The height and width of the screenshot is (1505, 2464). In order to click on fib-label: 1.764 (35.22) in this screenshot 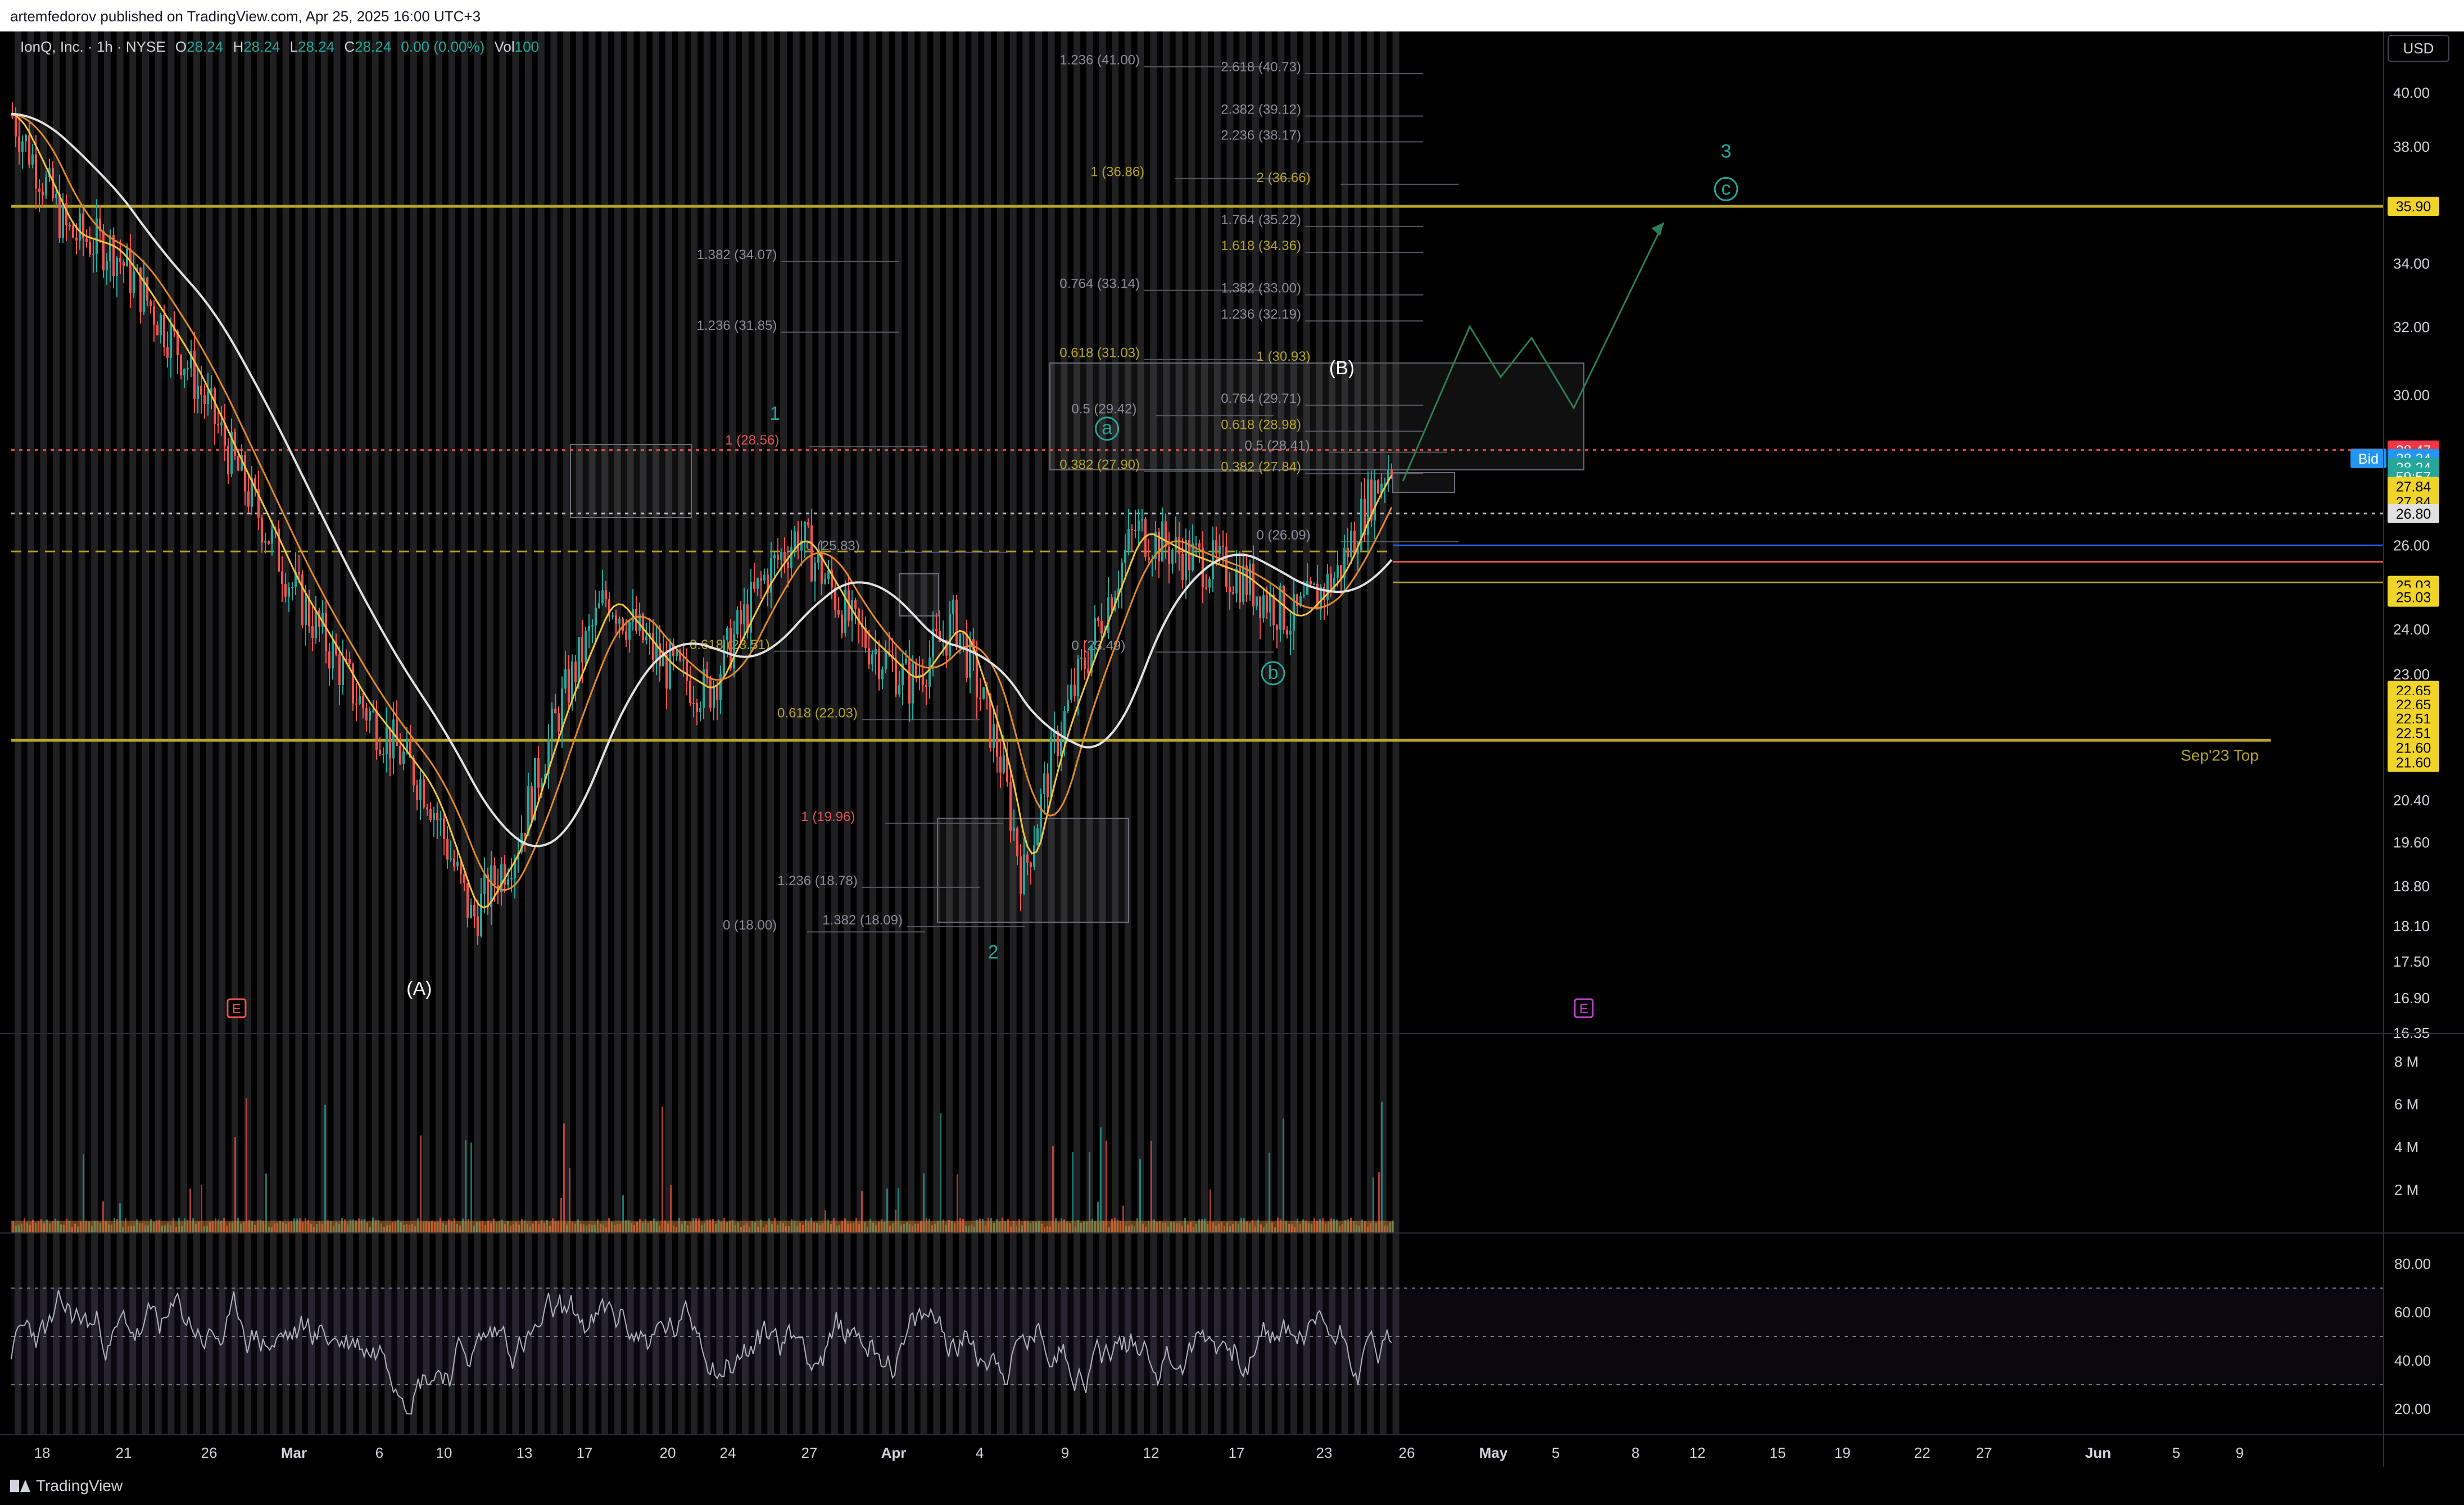, I will do `click(1261, 220)`.